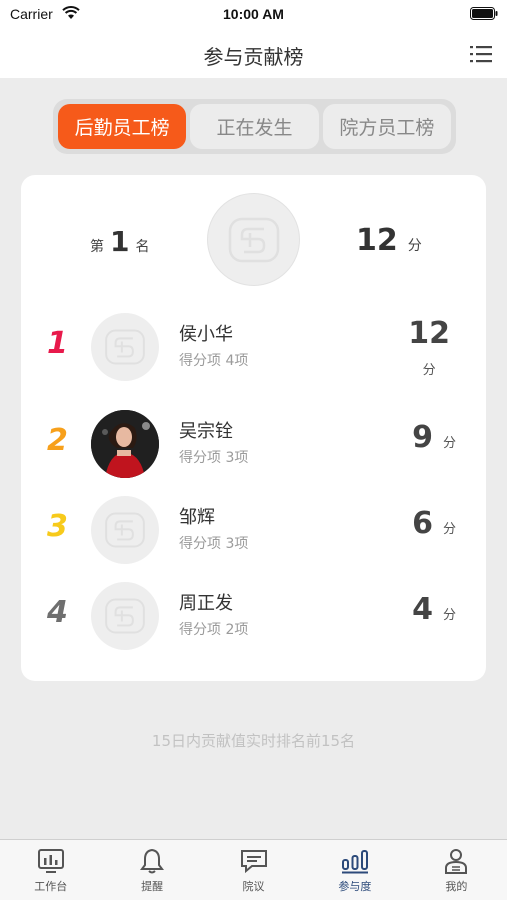 Image resolution: width=507 pixels, height=900 pixels. What do you see at coordinates (197, 517) in the screenshot?
I see `member-name: 邹辉` at bounding box center [197, 517].